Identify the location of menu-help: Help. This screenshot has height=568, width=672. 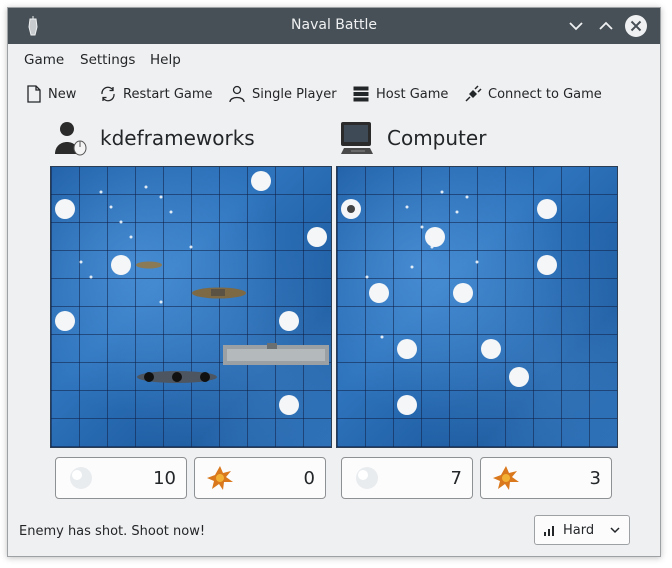
(165, 60).